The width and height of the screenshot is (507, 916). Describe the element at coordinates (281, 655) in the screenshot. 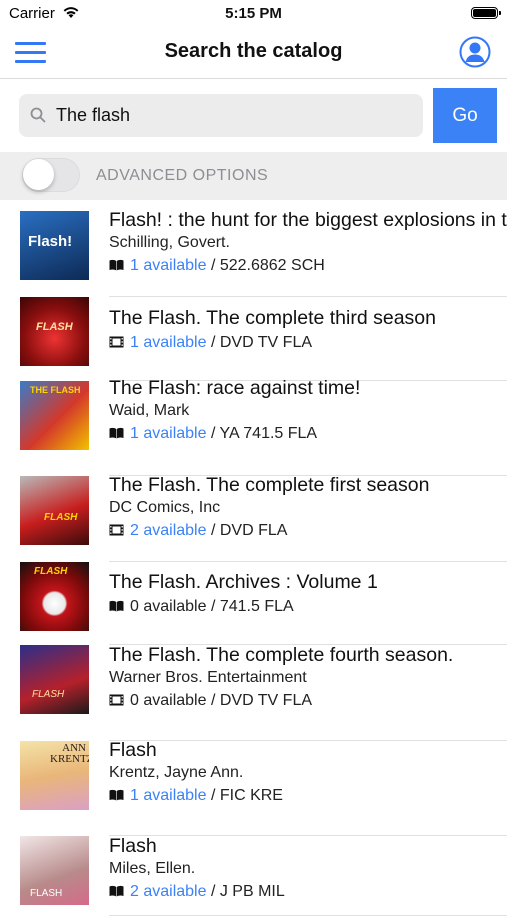

I see `result-title: The Flash. The complete fourth season.` at that location.